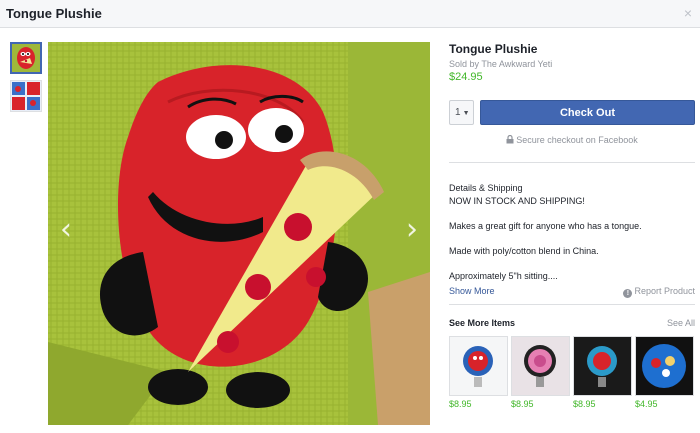 Image resolution: width=700 pixels, height=433 pixels. Describe the element at coordinates (54, 13) in the screenshot. I see `dialog-title: Tongue Plushie` at that location.